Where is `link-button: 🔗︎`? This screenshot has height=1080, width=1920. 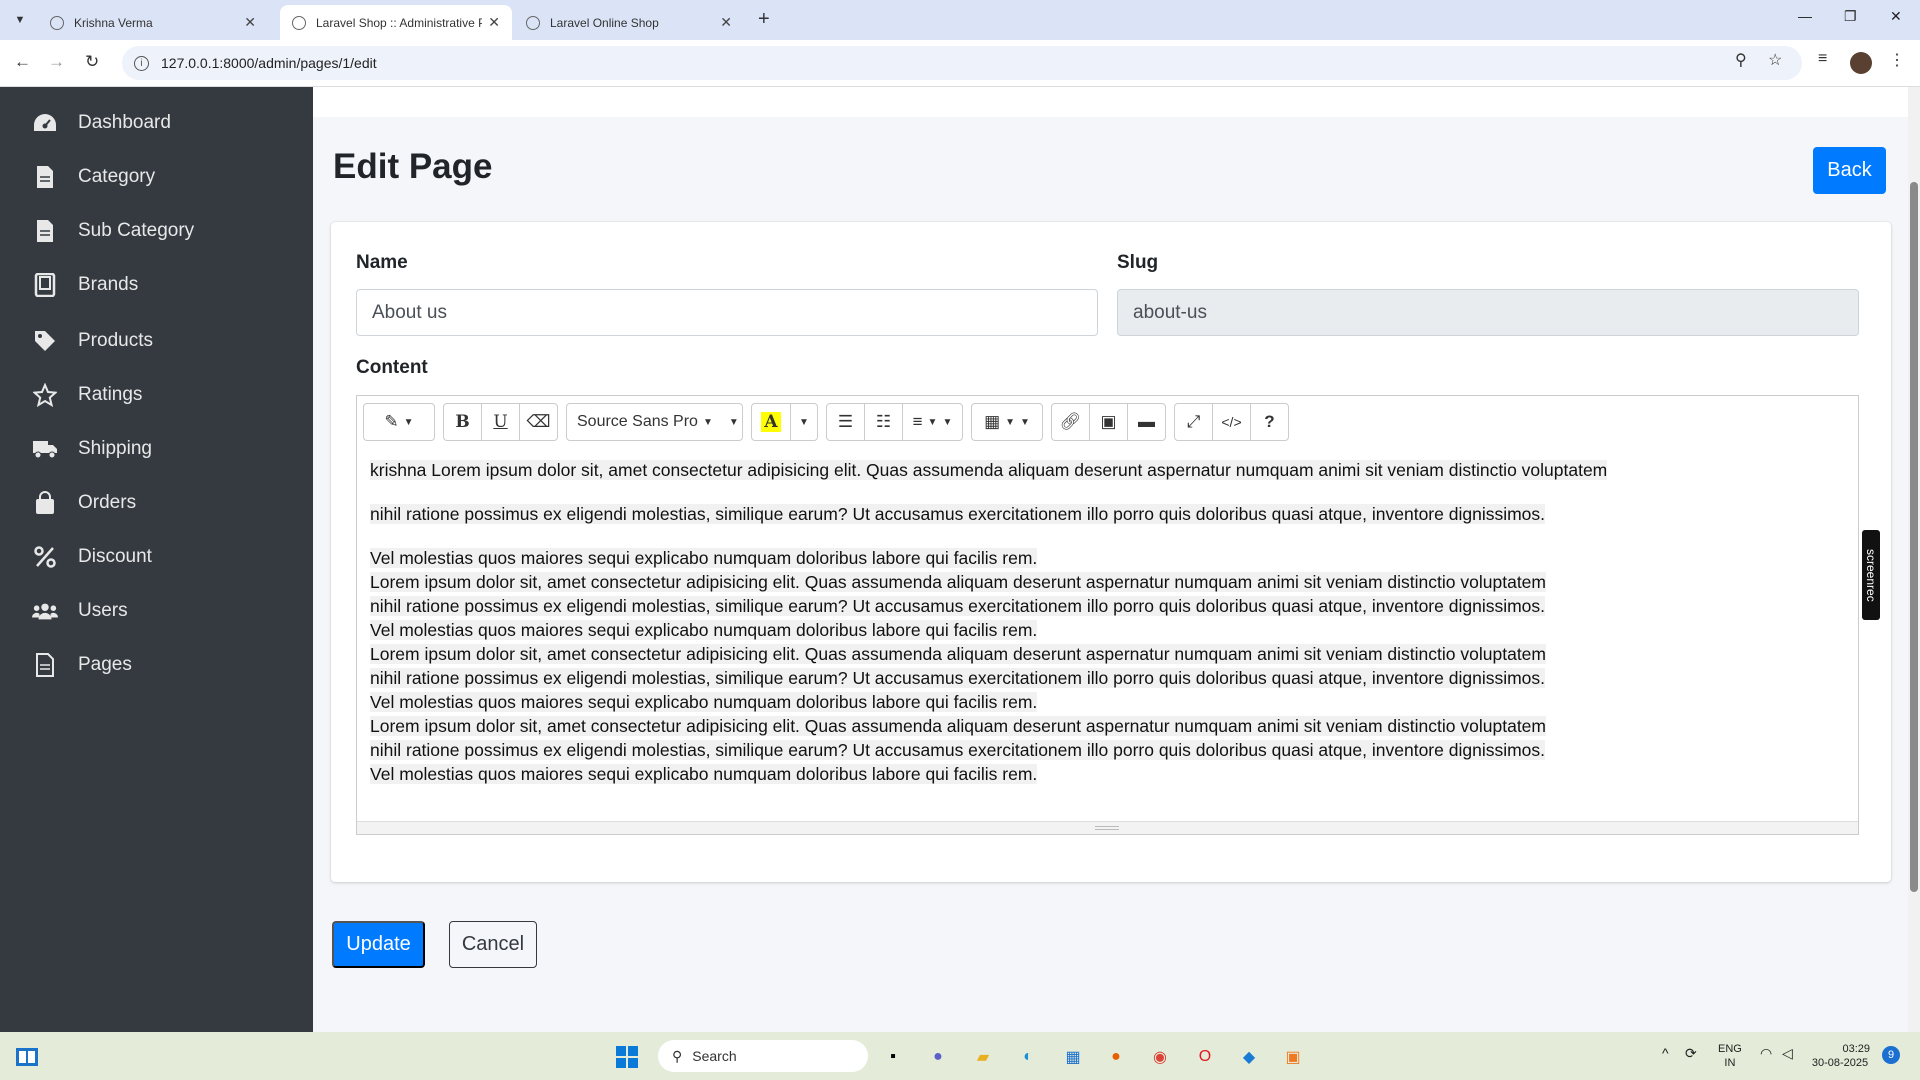 link-button: 🔗︎ is located at coordinates (1070, 422).